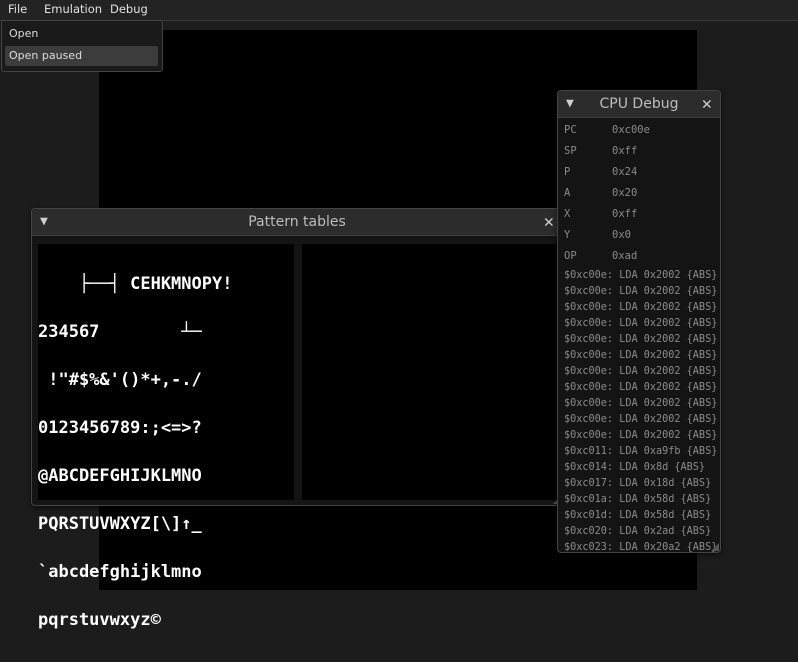  What do you see at coordinates (639, 239) in the screenshot?
I see `register-row: Y 0x0` at bounding box center [639, 239].